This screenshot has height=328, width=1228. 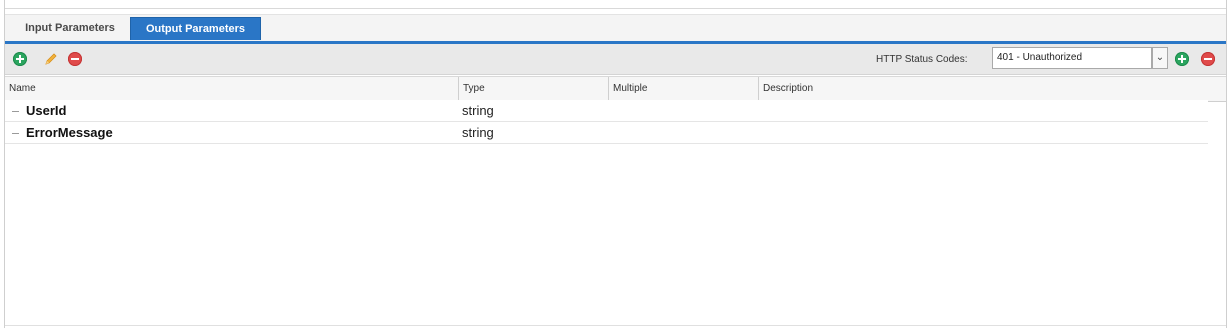 I want to click on http-status-dropdown-button: ⌄, so click(x=1160, y=58).